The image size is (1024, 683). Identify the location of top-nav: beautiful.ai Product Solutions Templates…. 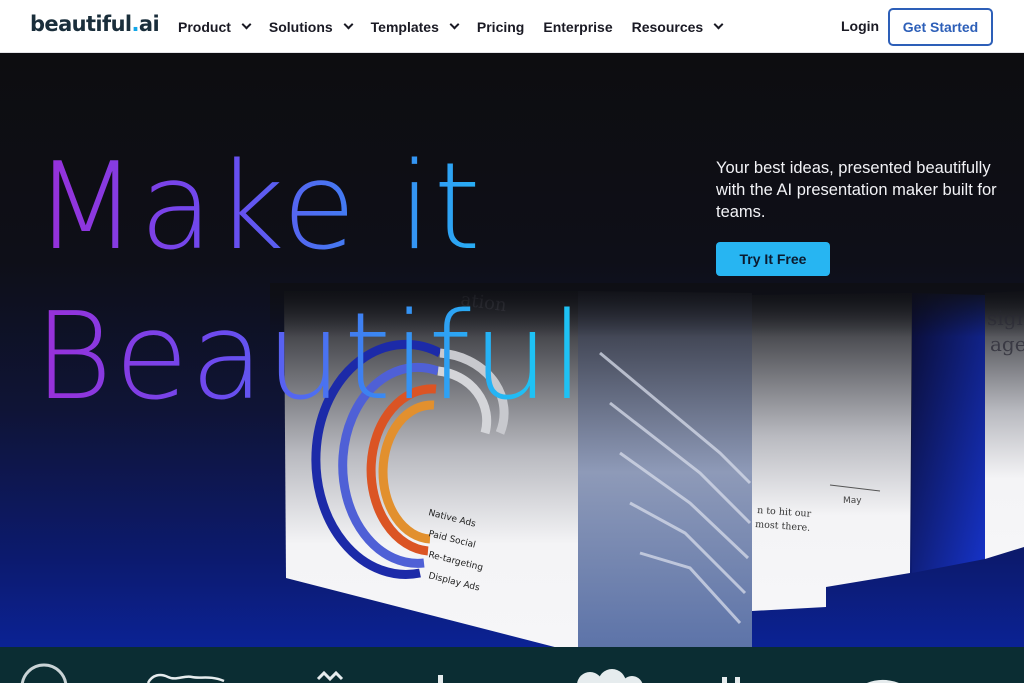
(512, 26).